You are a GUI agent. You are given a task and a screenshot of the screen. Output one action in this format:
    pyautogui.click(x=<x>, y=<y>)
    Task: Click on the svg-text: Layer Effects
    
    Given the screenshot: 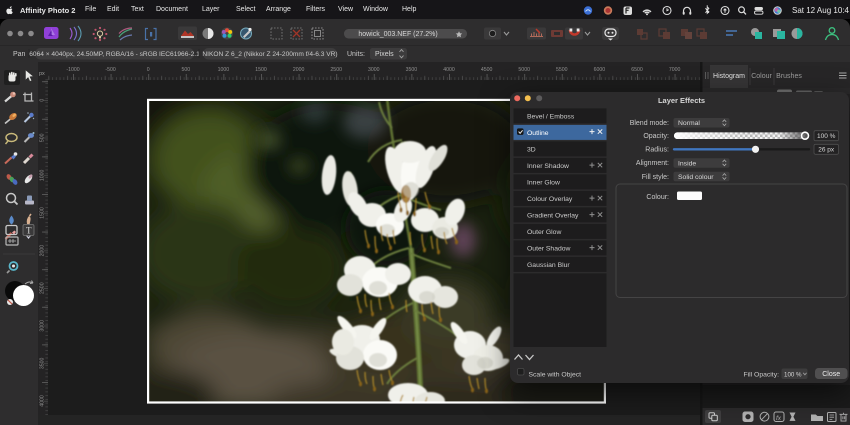 What is the action you would take?
    pyautogui.click(x=681, y=100)
    